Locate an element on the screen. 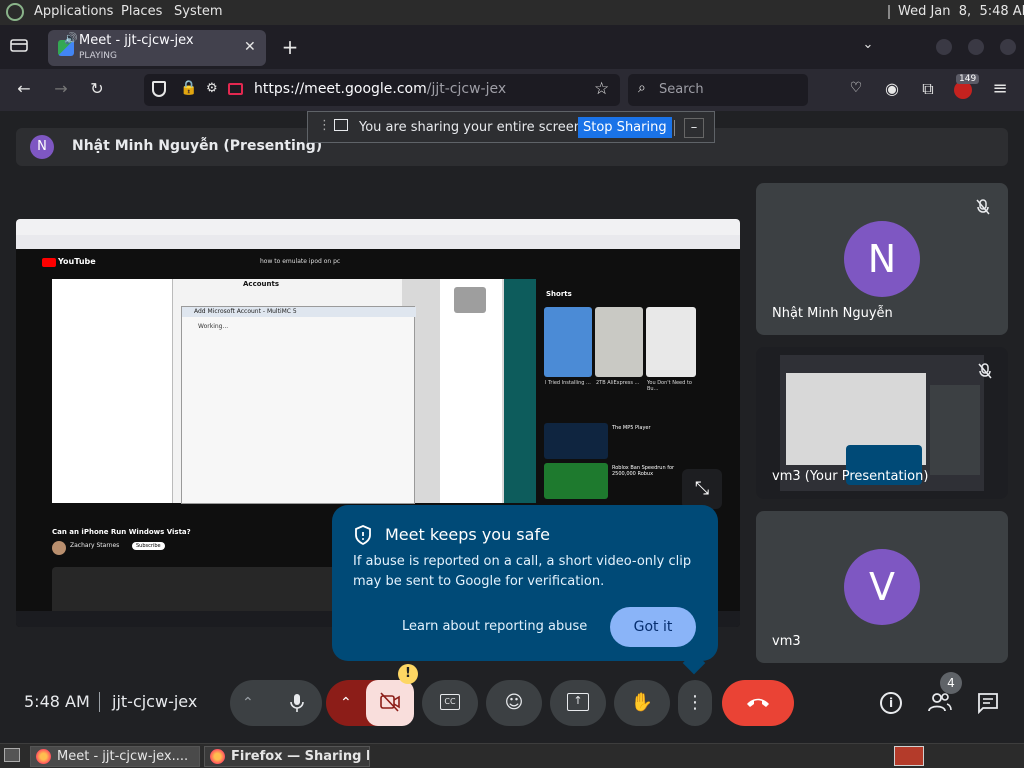 Image resolution: width=1024 pixels, height=768 pixels. participant-tile-vm3: V vm3 is located at coordinates (882, 587).